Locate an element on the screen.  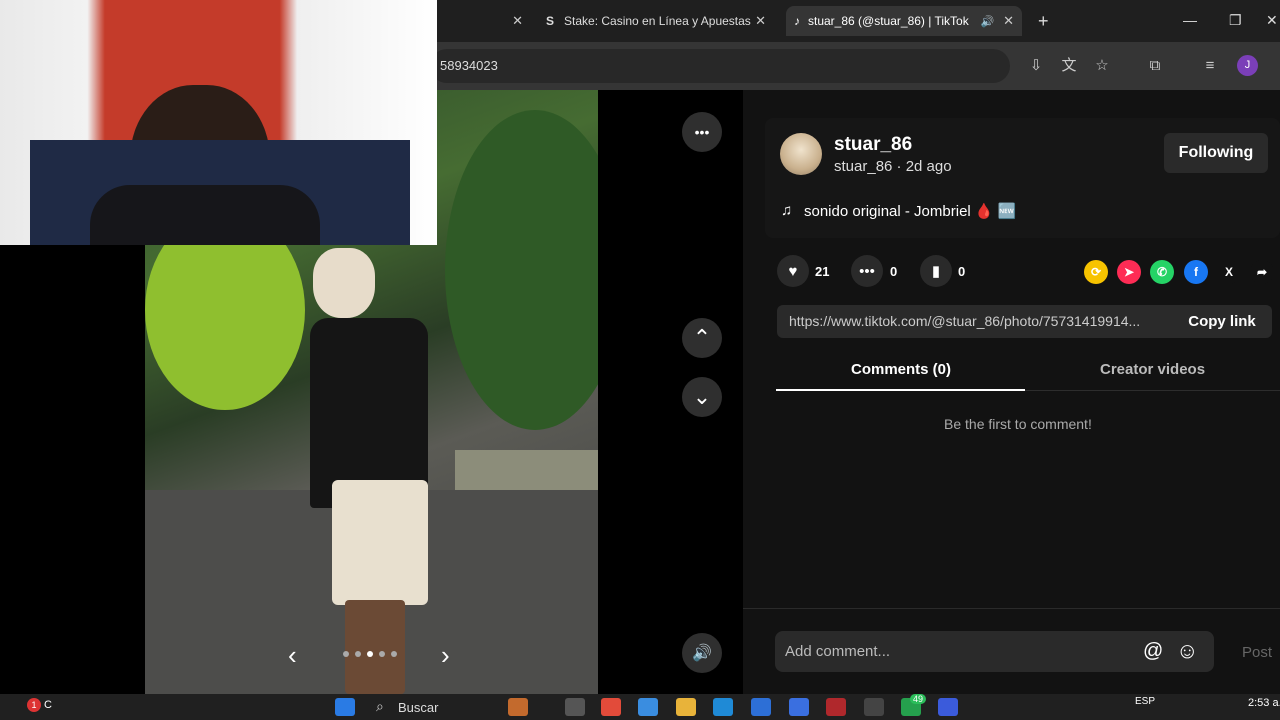
tab-unnamed: ✕ is located at coordinates (484, 21).